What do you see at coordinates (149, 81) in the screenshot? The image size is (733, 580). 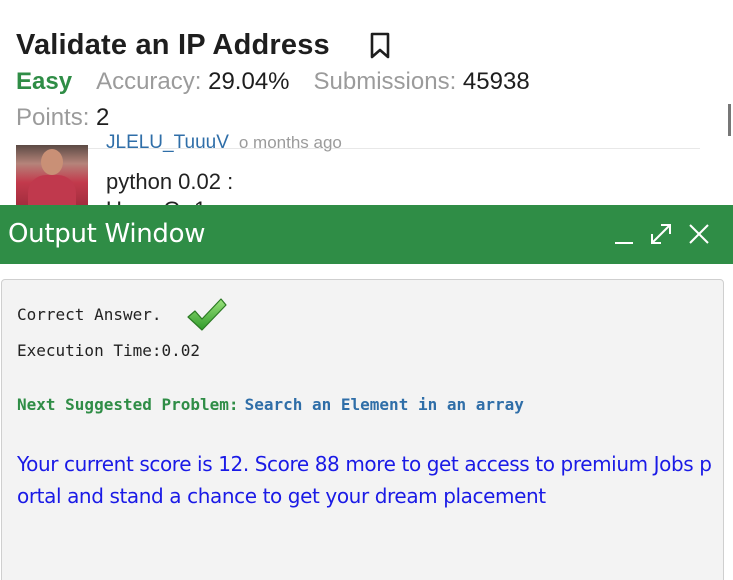 I see `accuracy-label: Accuracy:` at bounding box center [149, 81].